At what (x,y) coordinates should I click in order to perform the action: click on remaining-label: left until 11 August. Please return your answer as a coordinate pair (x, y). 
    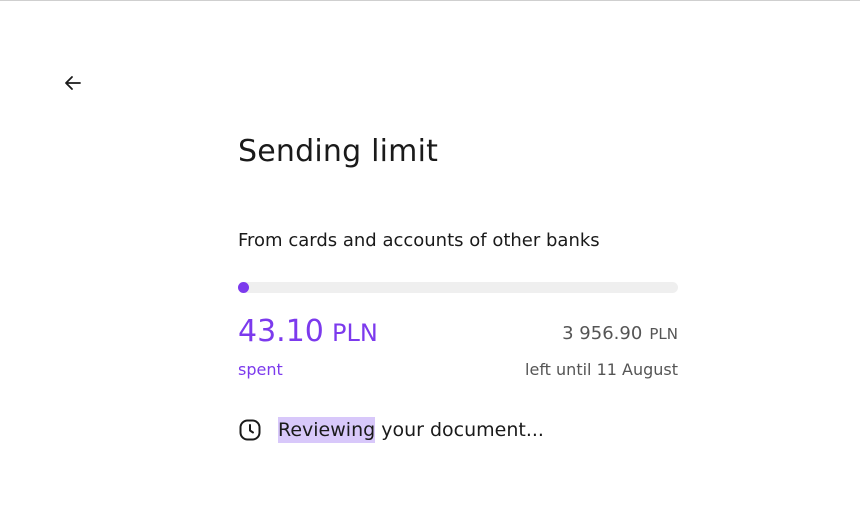
    Looking at the image, I should click on (601, 369).